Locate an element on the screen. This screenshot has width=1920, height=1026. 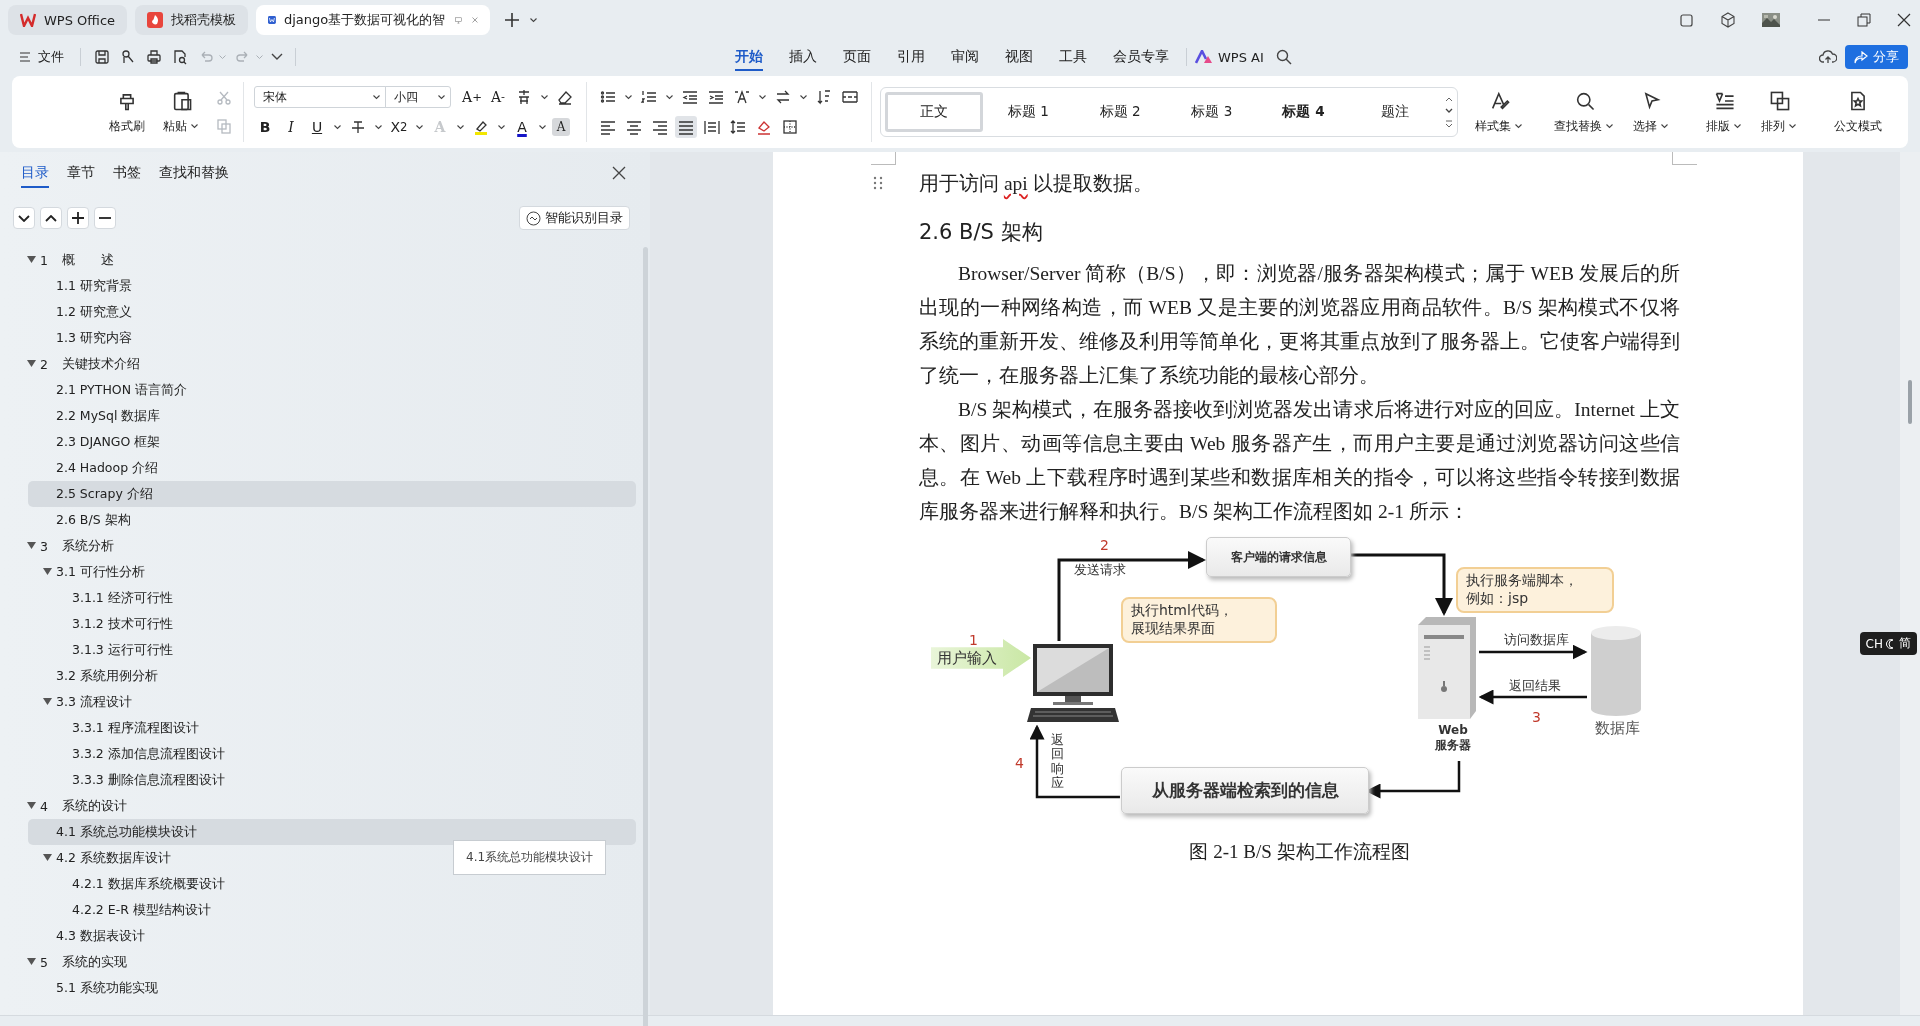
step-number: 2 is located at coordinates (1104, 545).